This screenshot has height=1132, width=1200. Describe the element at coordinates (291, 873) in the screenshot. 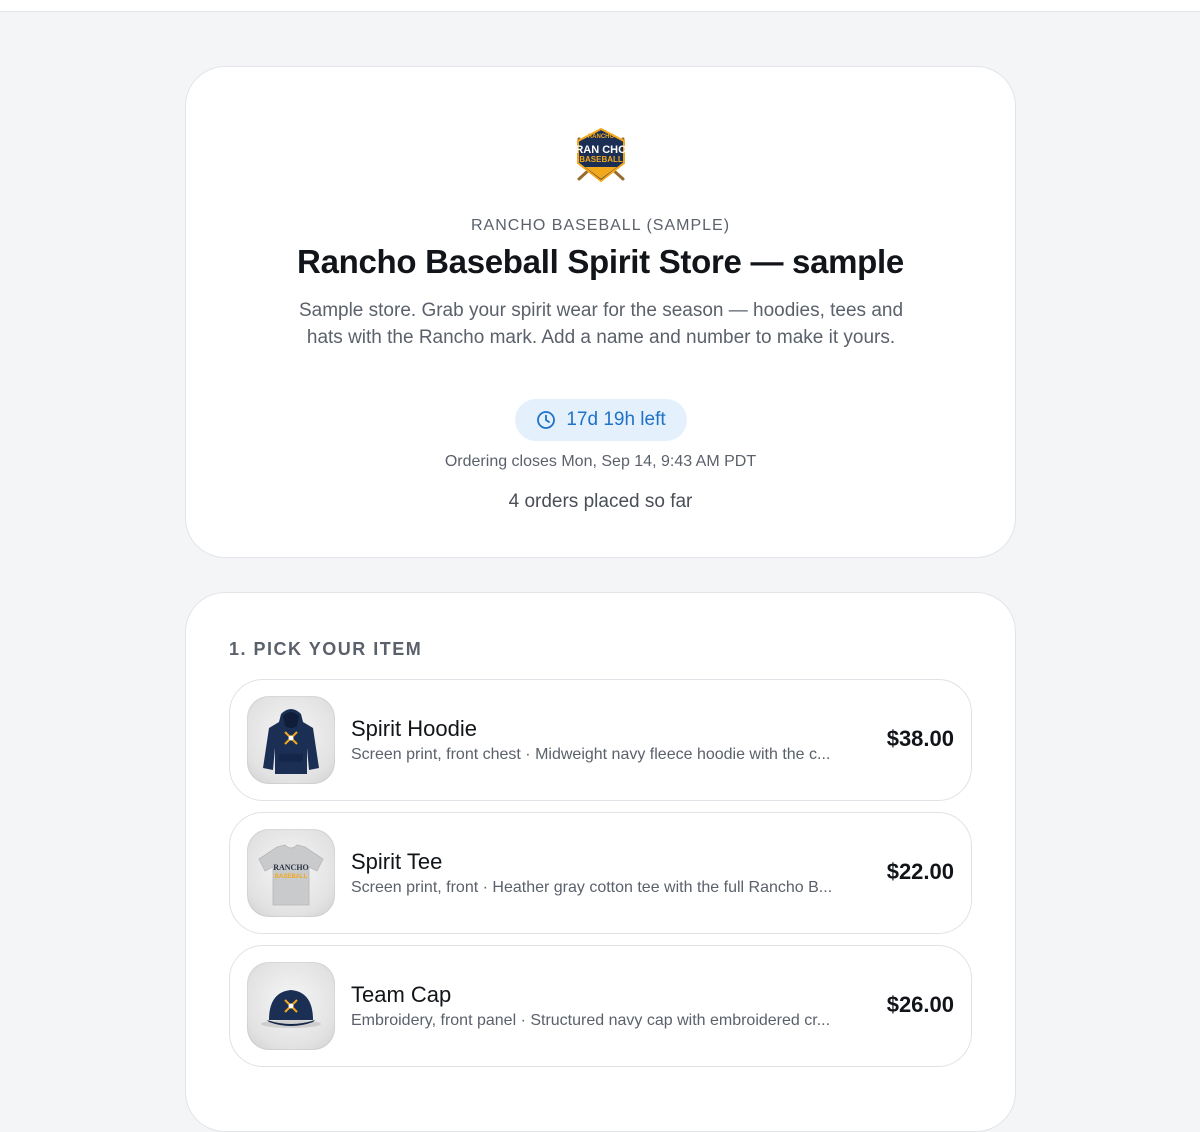

I see `tee-image: RANCHO BASEBALL` at that location.